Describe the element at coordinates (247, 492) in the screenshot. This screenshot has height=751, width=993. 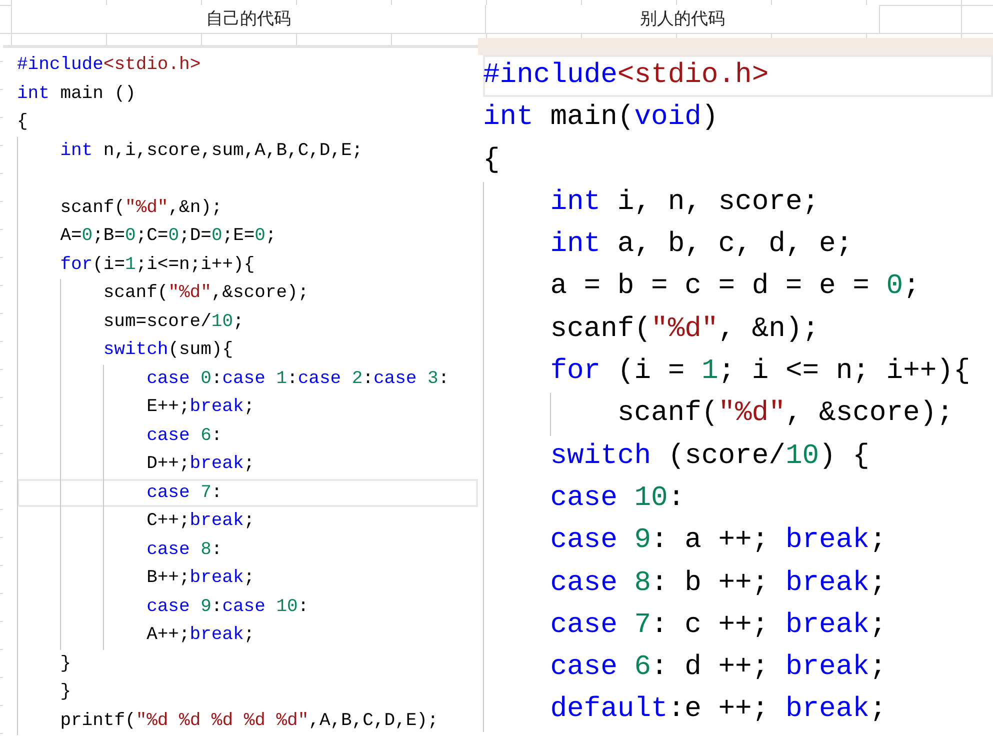
I see `code-line: case 7:` at that location.